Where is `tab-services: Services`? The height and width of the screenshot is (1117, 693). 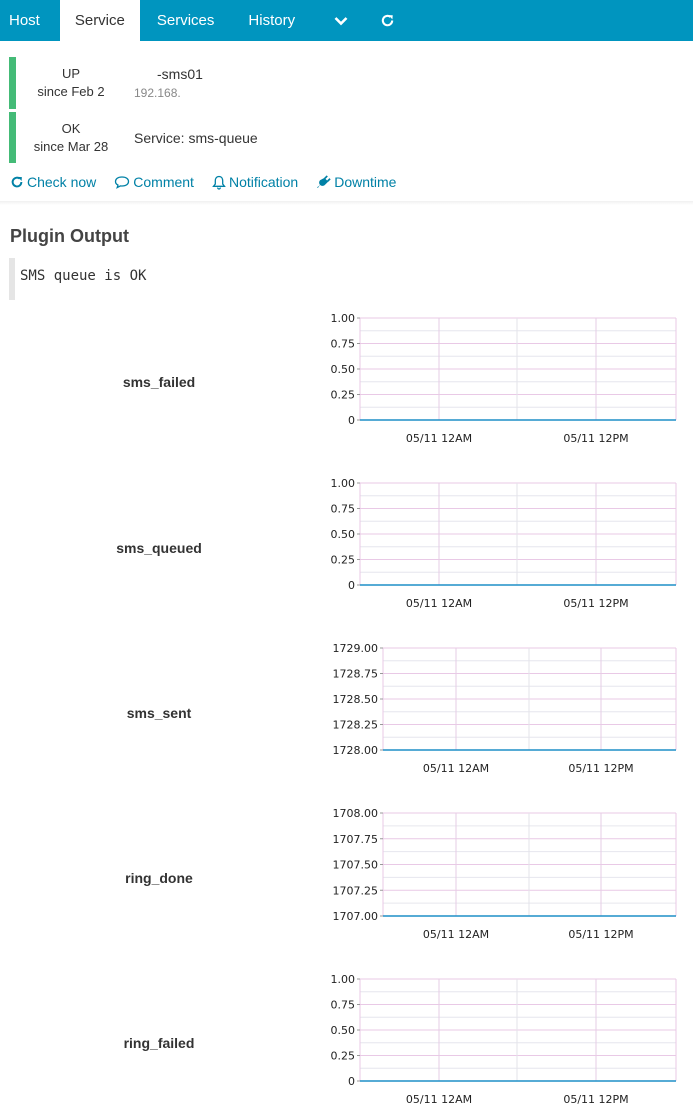
tab-services: Services is located at coordinates (186, 20).